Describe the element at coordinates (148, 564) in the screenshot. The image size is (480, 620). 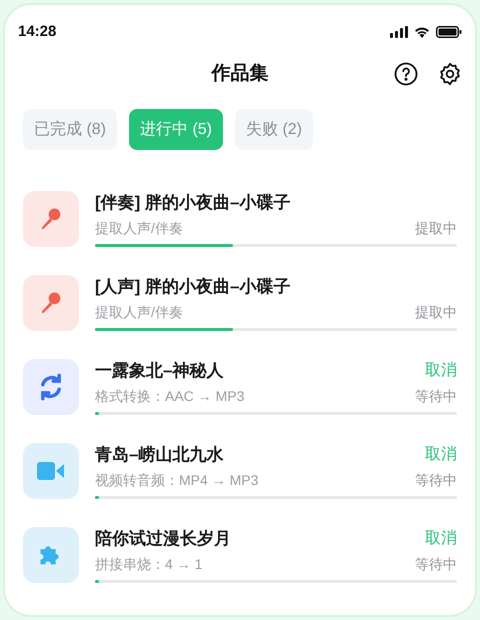
I see `task-detail: 拼接串烧：4 → 1` at that location.